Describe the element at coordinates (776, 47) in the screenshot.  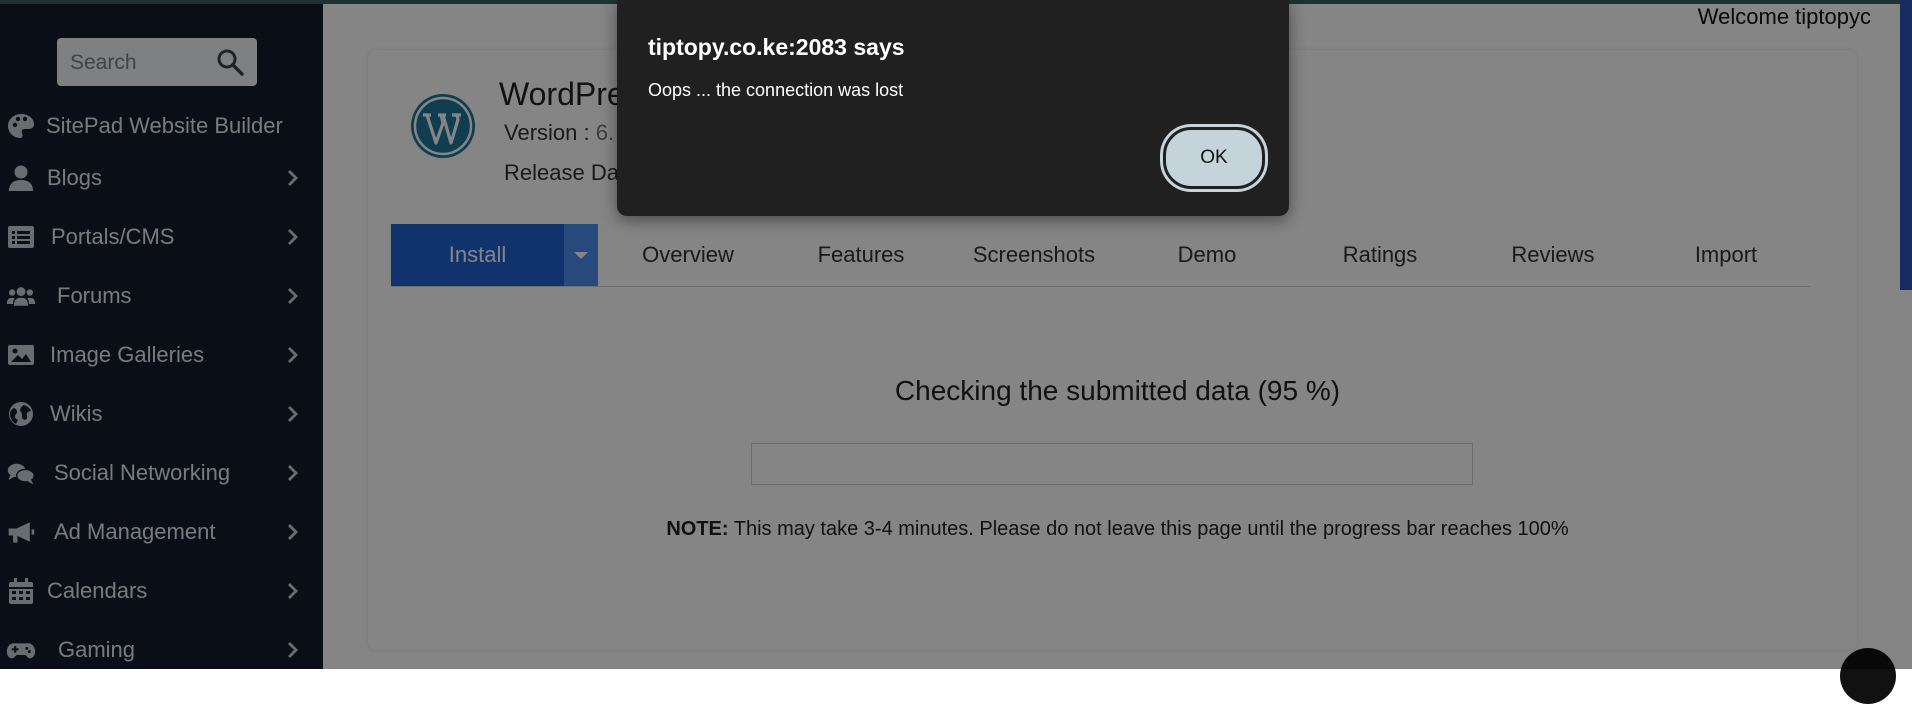
I see `dialog-title: tiptopy.co.ke:2083 says` at that location.